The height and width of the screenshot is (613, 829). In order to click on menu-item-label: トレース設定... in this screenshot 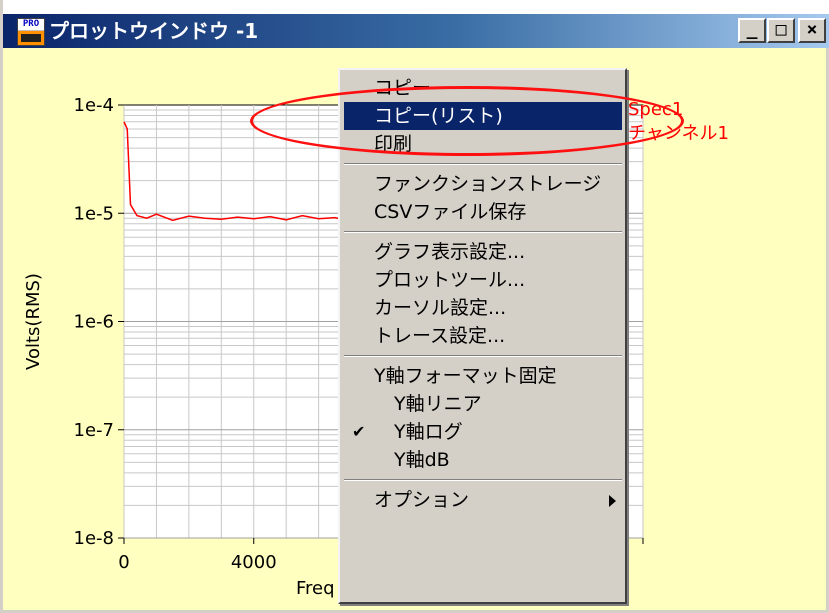, I will do `click(440, 336)`.